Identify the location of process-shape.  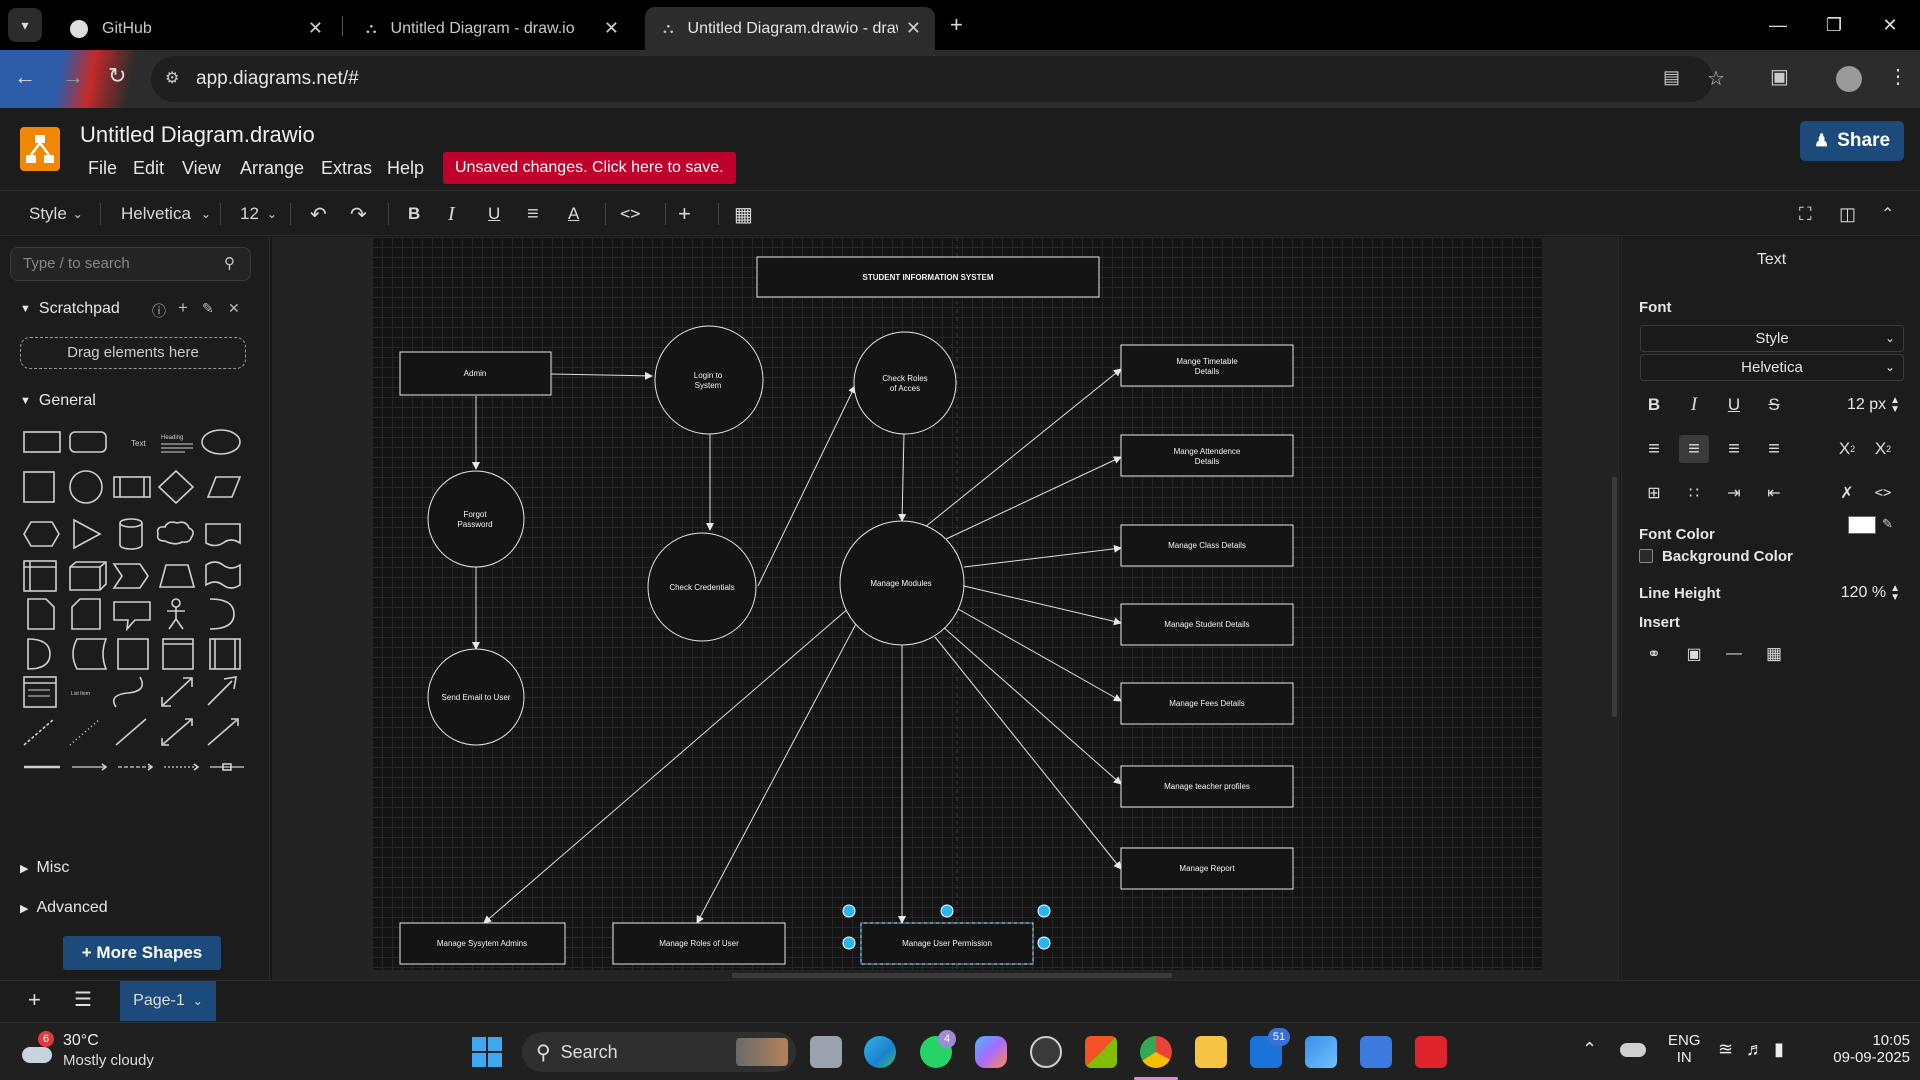
(132, 487).